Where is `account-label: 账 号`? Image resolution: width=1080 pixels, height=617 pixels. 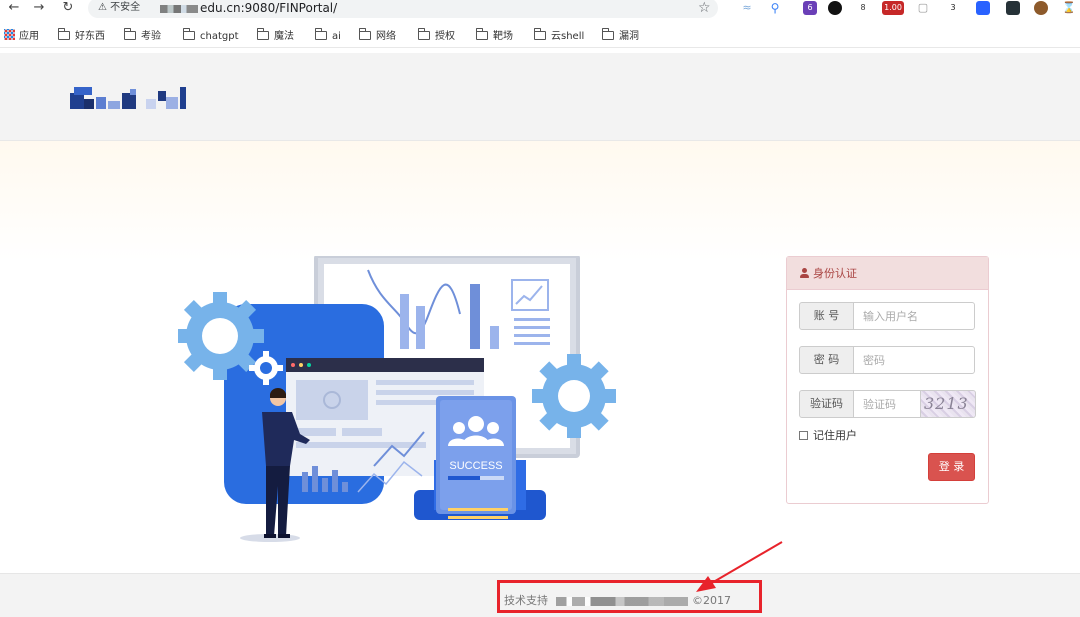 account-label: 账 号 is located at coordinates (826, 316).